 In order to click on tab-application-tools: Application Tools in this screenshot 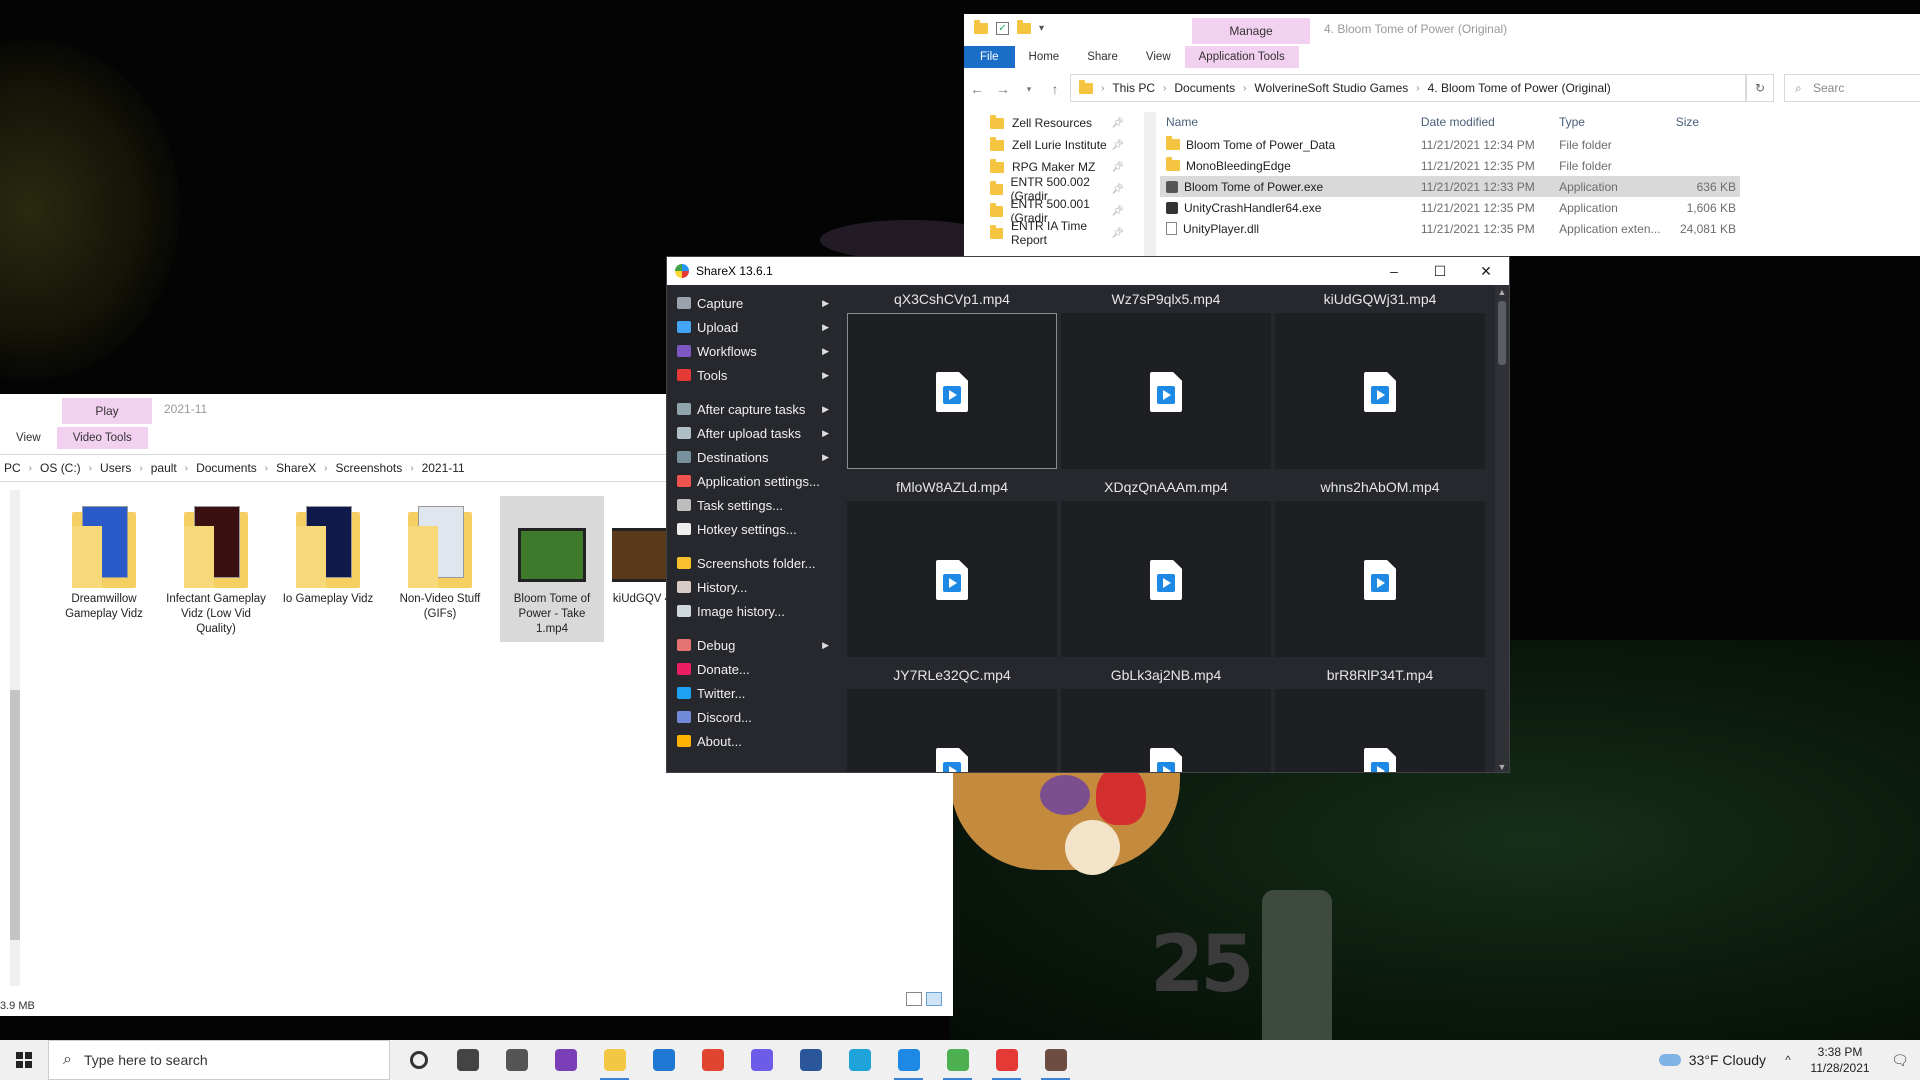, I will do `click(1241, 57)`.